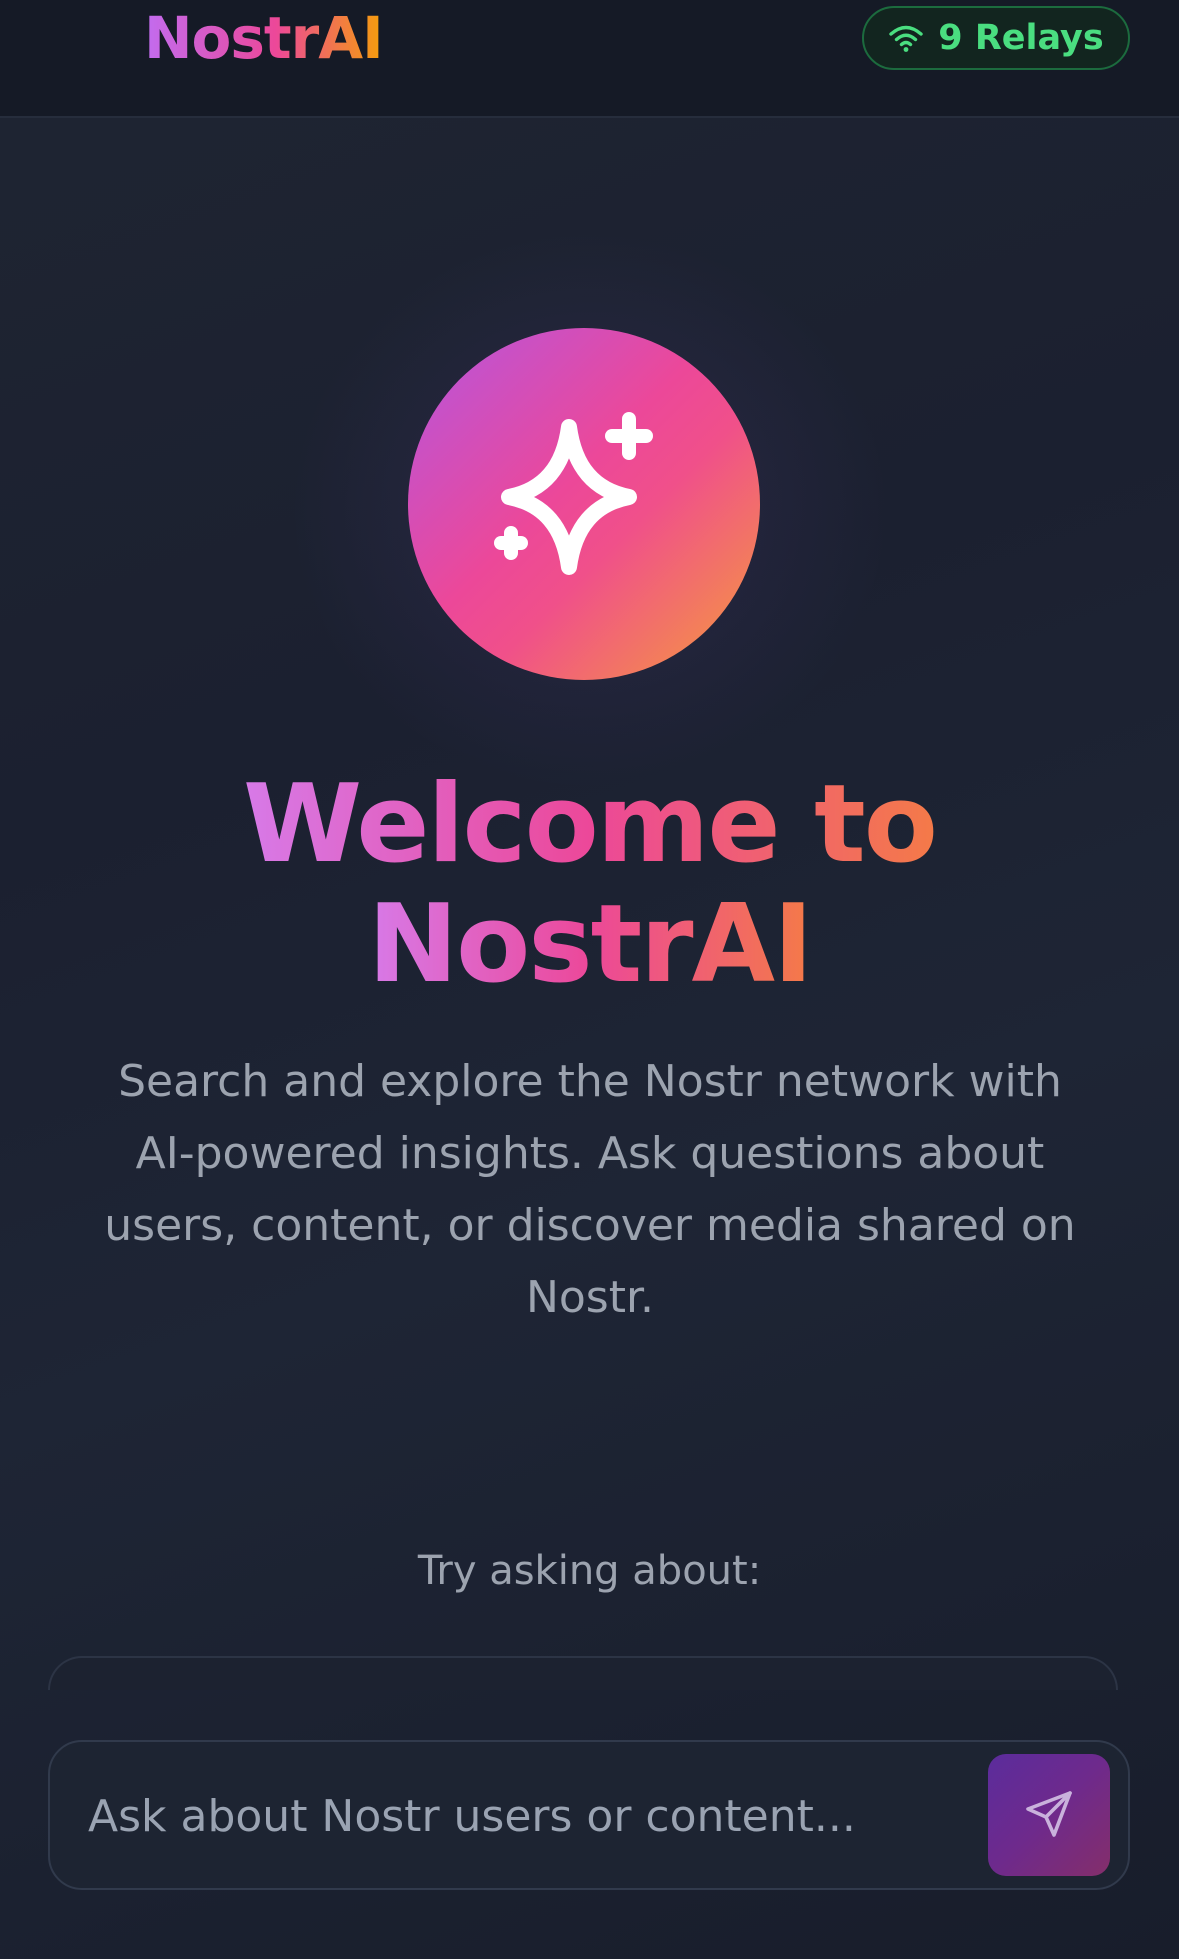 The width and height of the screenshot is (1179, 1959). Describe the element at coordinates (583, 1673) in the screenshot. I see `suggestion-card` at that location.